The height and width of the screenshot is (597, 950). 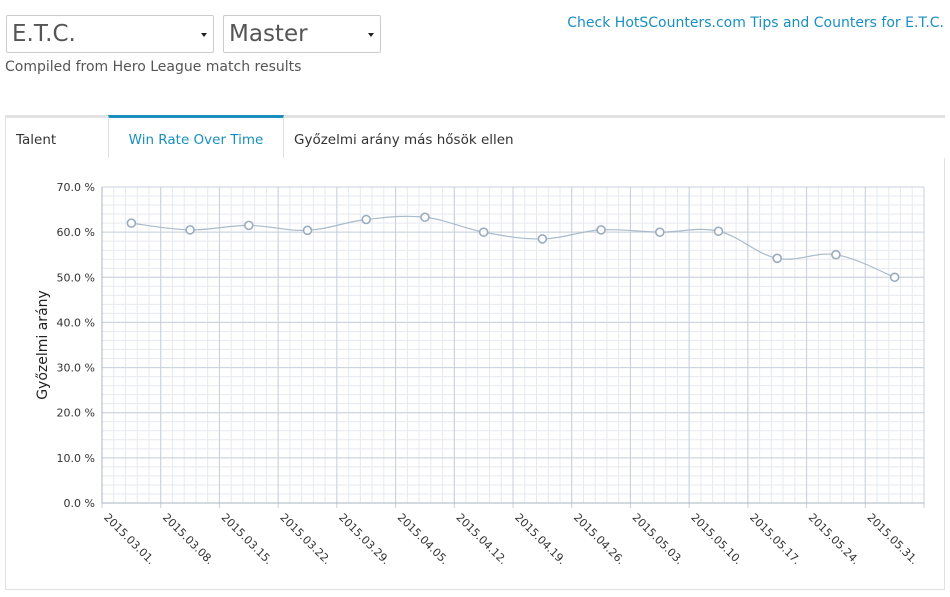 I want to click on page-subtitle: Compiled from Hero League match results, so click(x=153, y=67).